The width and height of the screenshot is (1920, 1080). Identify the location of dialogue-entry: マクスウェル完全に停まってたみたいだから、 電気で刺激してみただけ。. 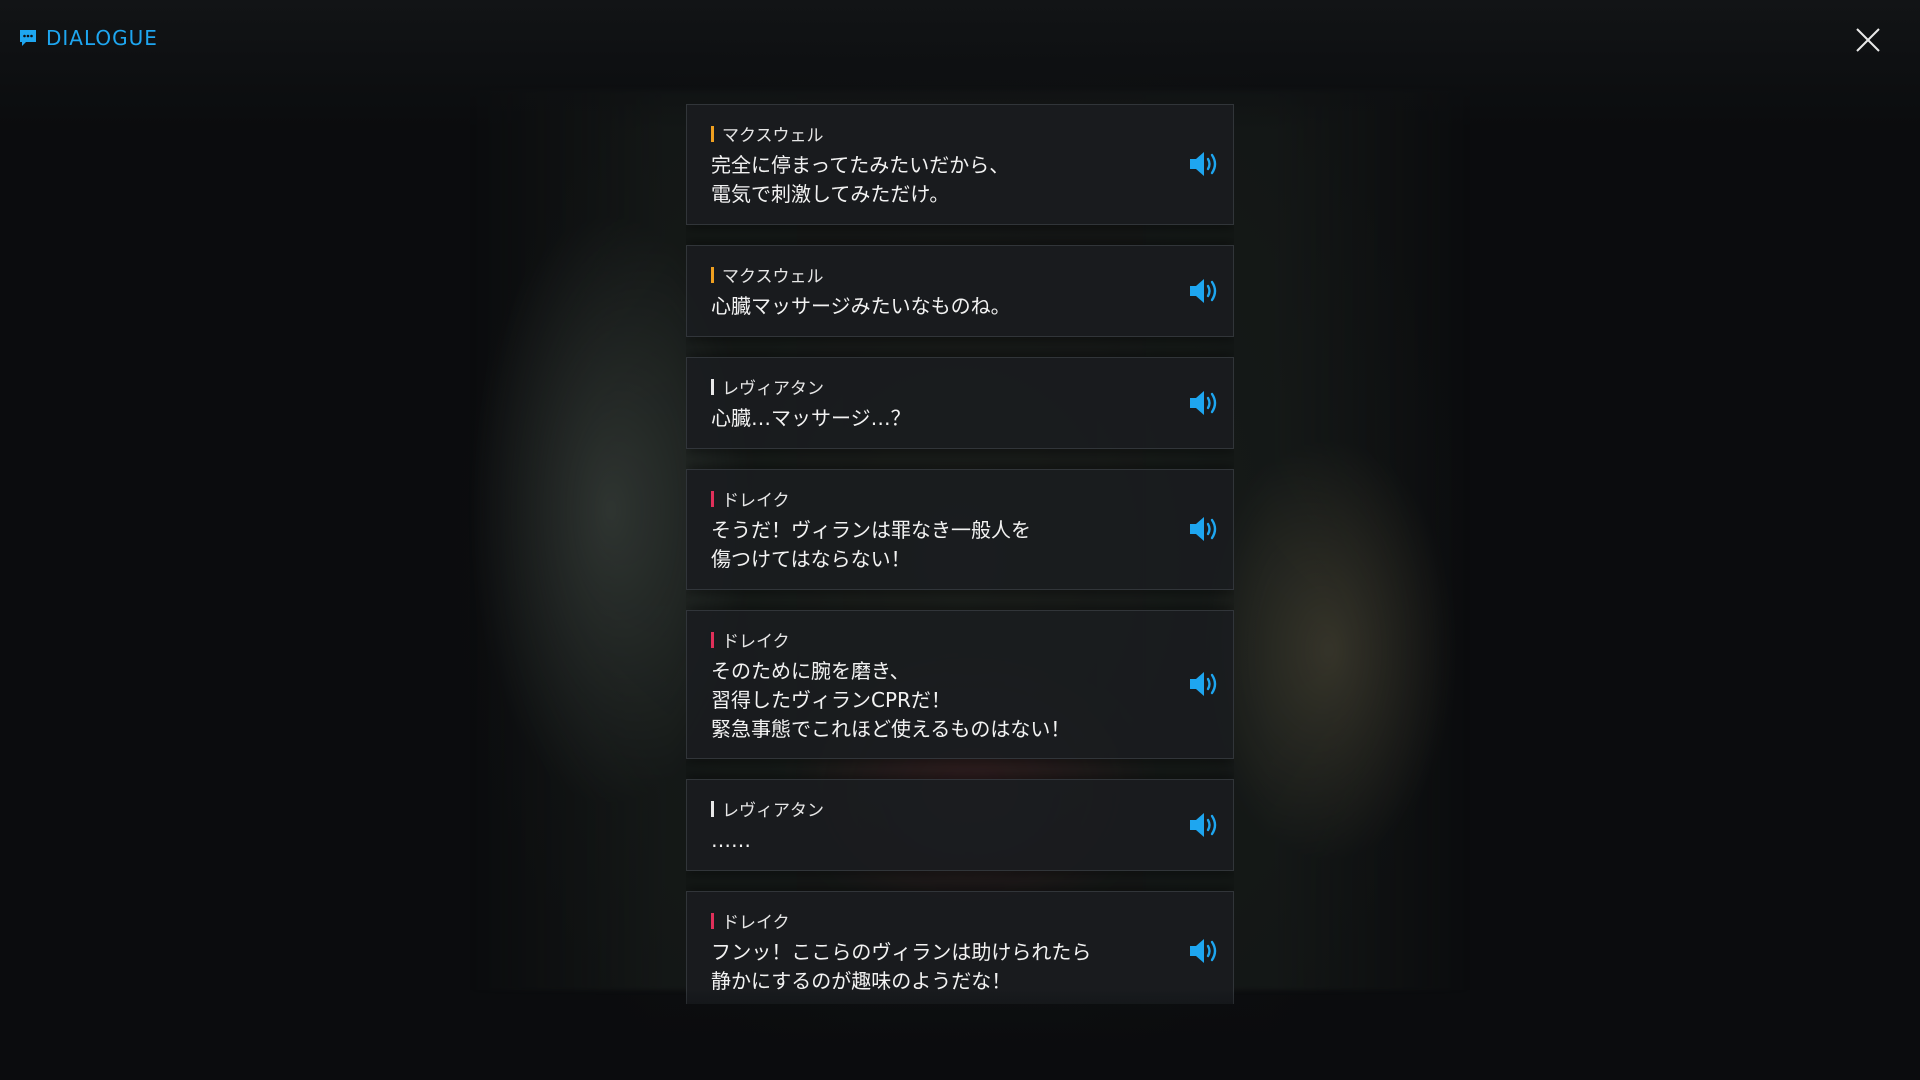
(960, 164).